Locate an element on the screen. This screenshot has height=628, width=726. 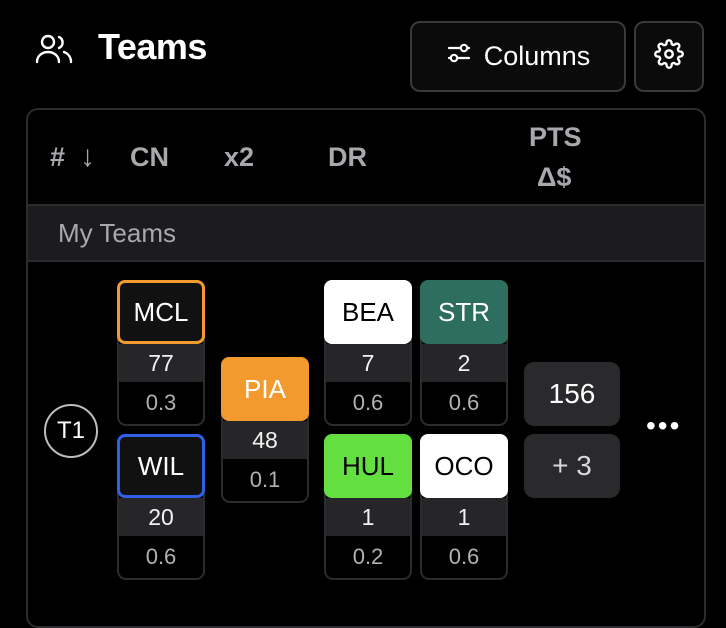
pts-column-header: PTS is located at coordinates (555, 137).